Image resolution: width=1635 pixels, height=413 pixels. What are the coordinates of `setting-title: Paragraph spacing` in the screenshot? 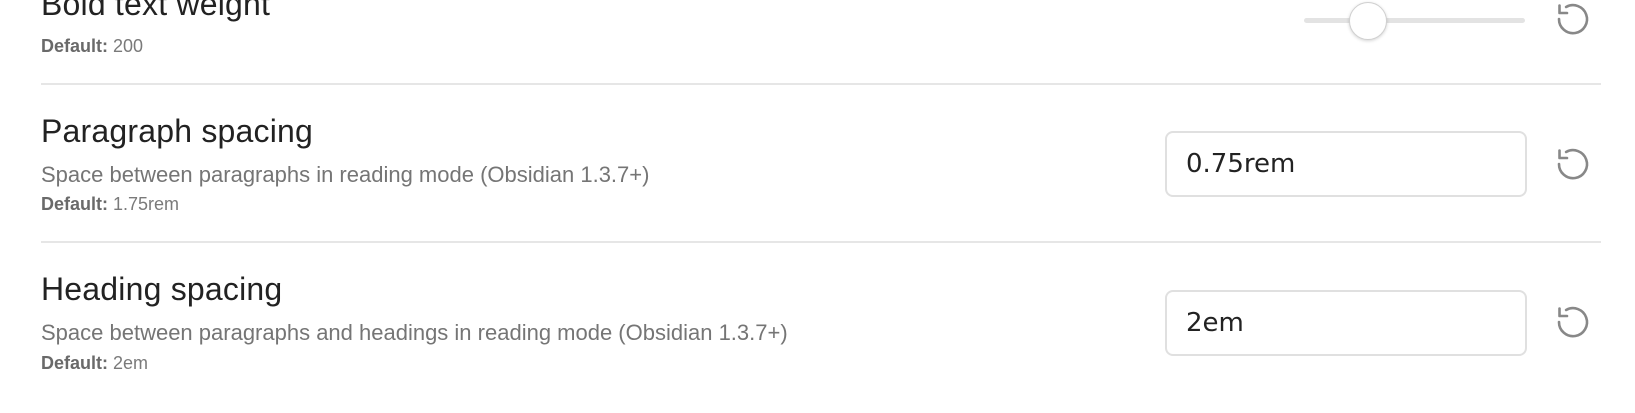 It's located at (177, 131).